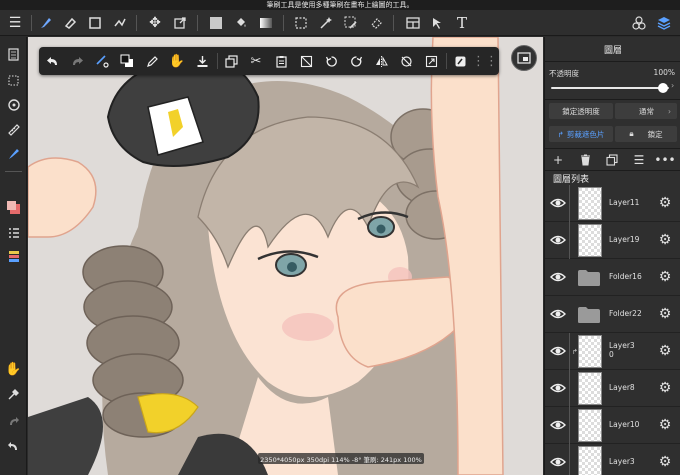 The height and width of the screenshot is (475, 680). Describe the element at coordinates (127, 61) in the screenshot. I see `color-swap-icon` at that location.